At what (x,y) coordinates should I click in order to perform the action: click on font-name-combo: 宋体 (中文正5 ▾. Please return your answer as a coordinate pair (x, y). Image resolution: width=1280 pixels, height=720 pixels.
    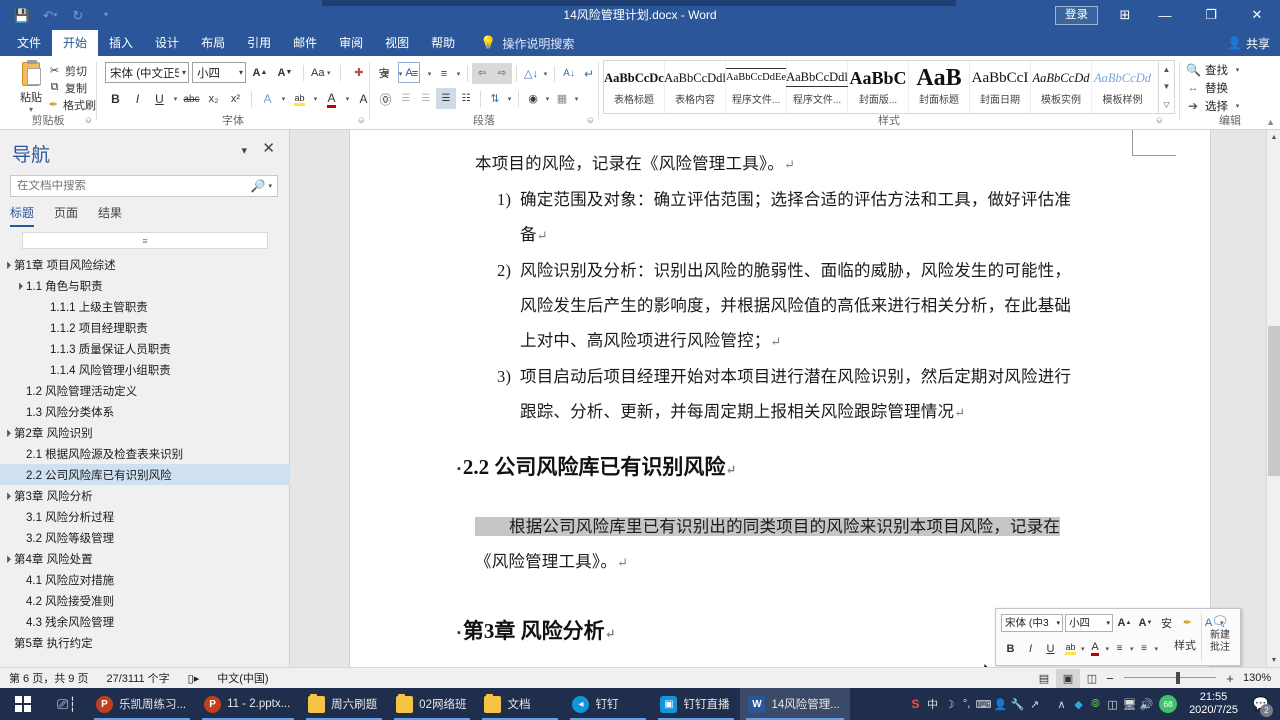
    Looking at the image, I should click on (147, 72).